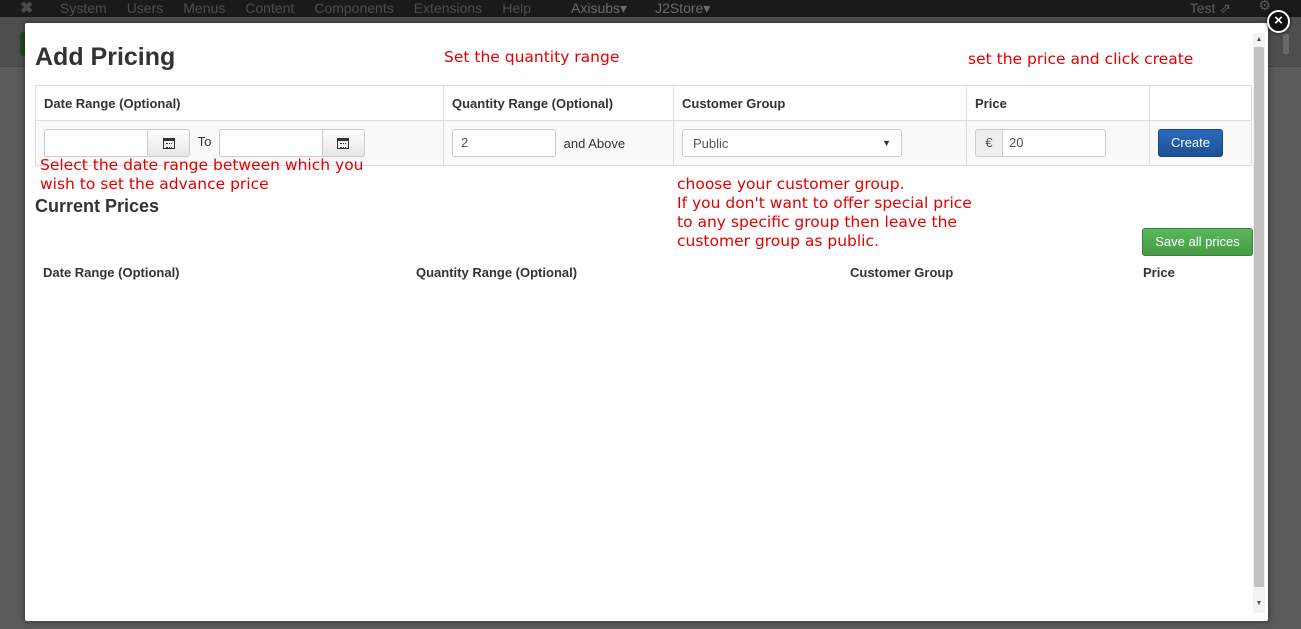 Image resolution: width=1301 pixels, height=629 pixels. I want to click on current-header-date-range: Date Range (Optional), so click(111, 272).